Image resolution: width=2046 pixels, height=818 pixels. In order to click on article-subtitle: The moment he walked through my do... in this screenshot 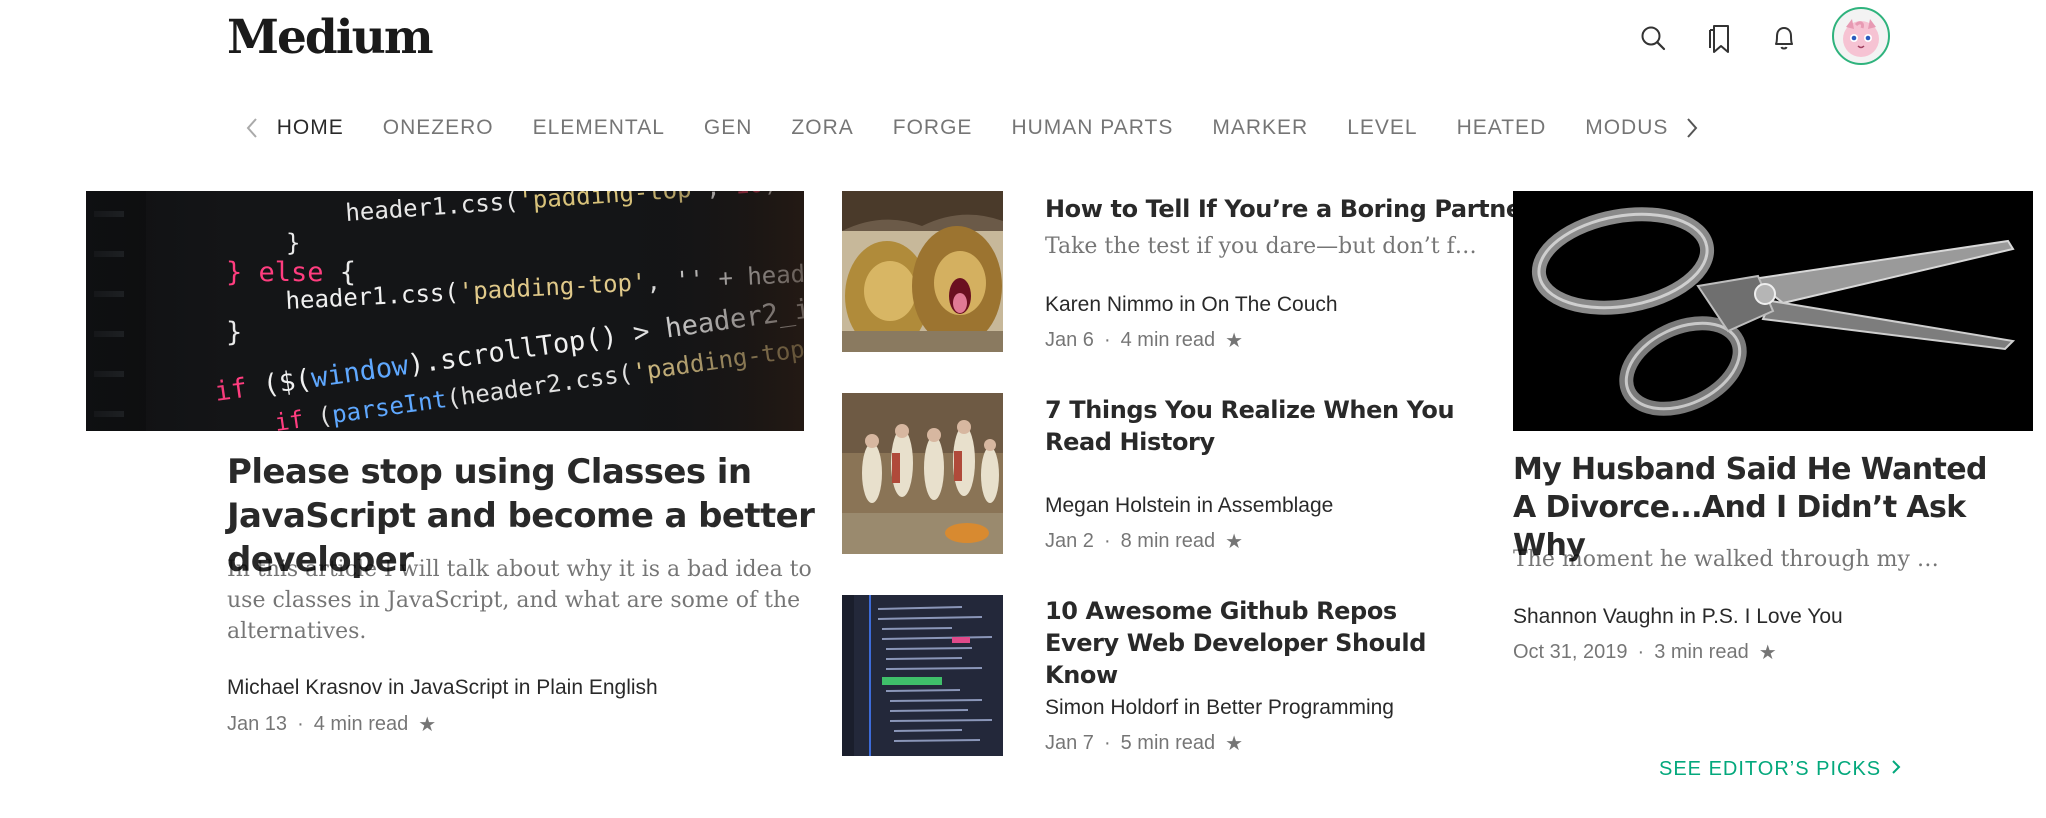, I will do `click(1728, 560)`.